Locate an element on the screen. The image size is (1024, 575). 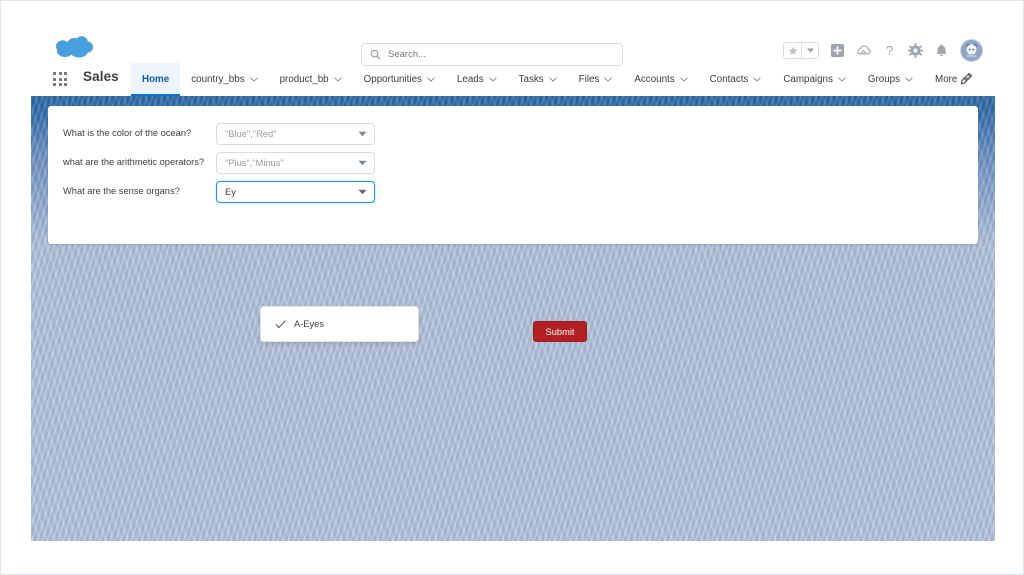
user-avatar is located at coordinates (971, 50).